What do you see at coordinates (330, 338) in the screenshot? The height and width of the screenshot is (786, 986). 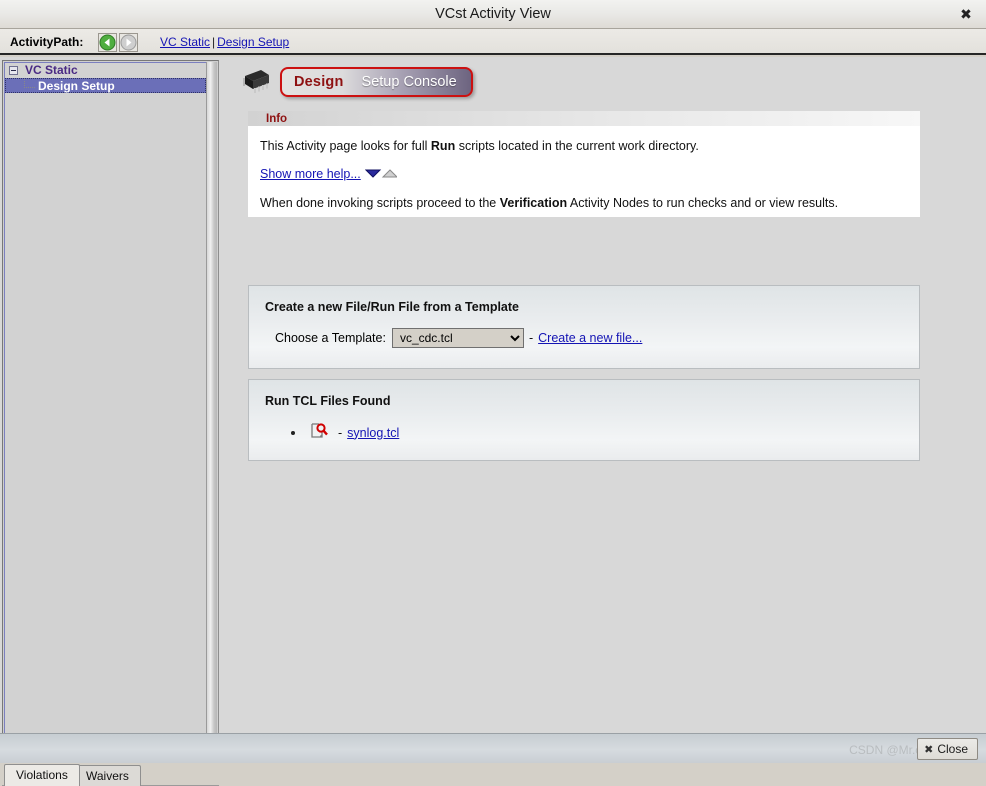 I see `choose-template-label: Choose a Template:` at bounding box center [330, 338].